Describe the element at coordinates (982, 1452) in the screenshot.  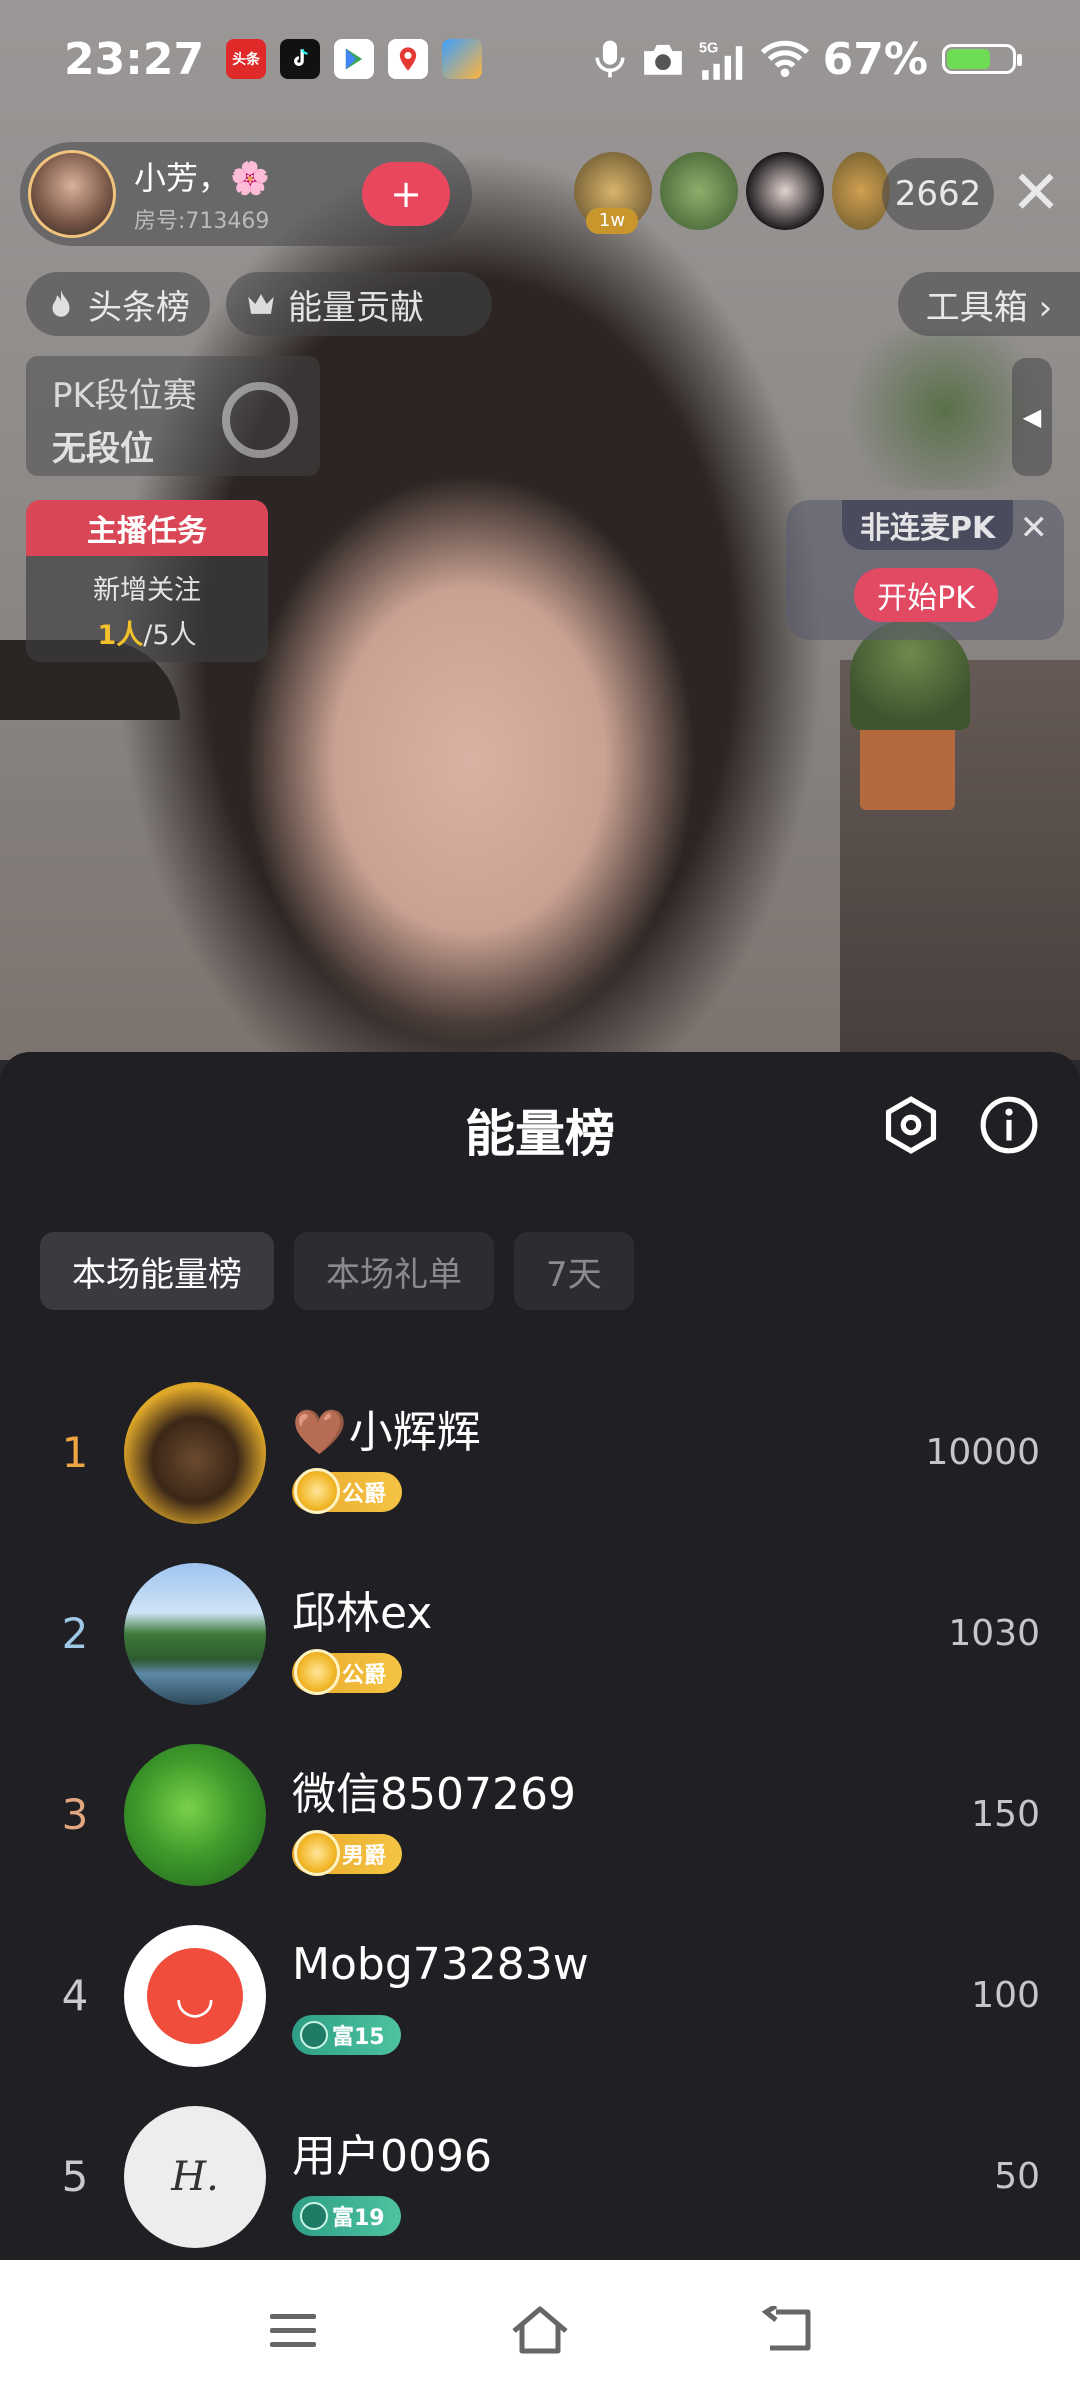
I see `energy-score: 10000` at that location.